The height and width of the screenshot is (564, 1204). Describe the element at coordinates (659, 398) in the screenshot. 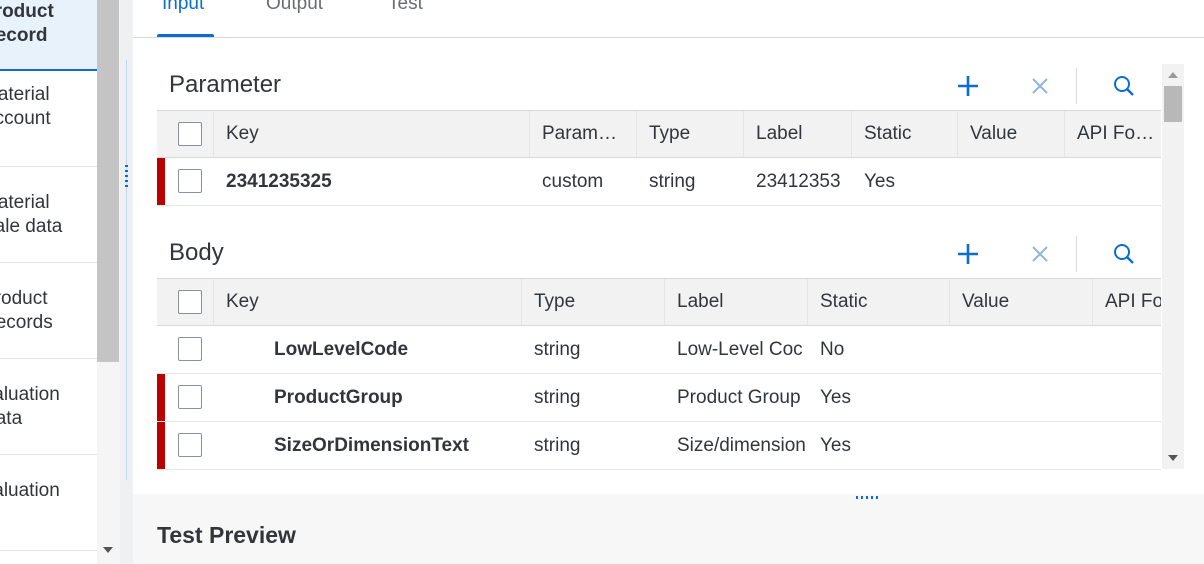

I see `table-row: ProductGroup string Product Group Yes` at that location.